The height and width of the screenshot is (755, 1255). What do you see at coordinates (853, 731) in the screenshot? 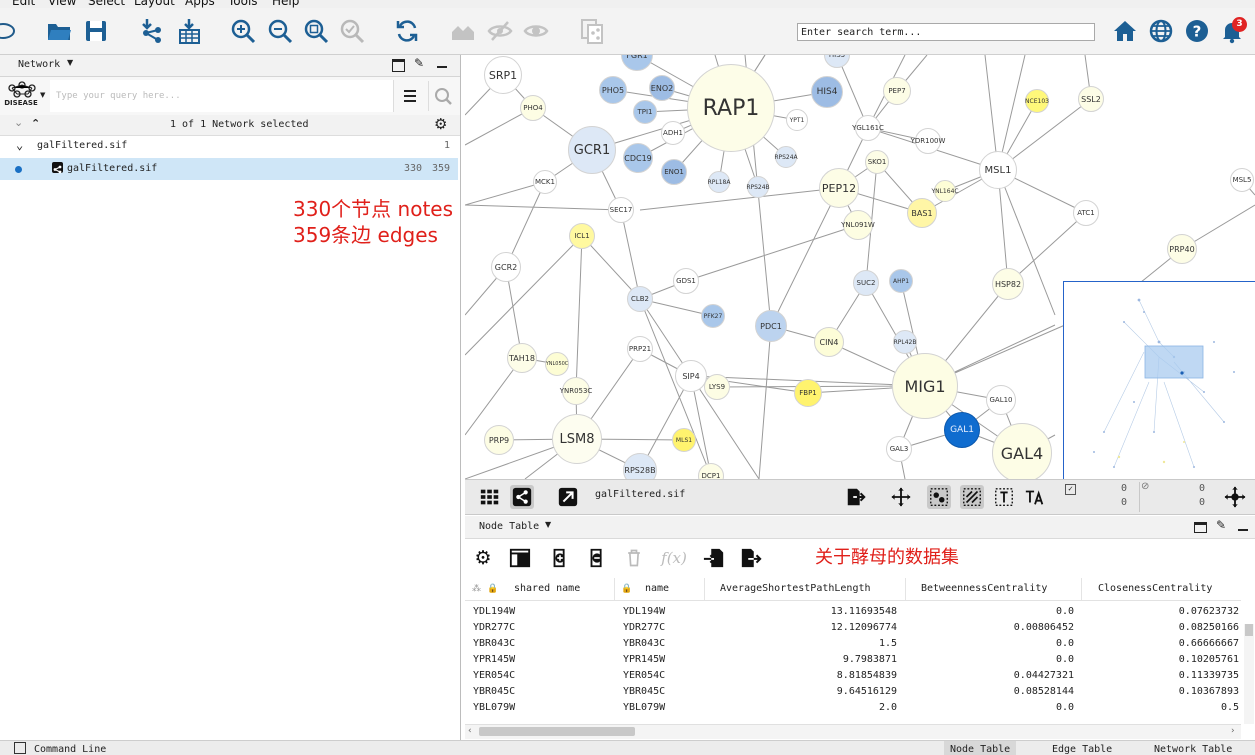
I see `table-horizontal-scrollbar: ‹ ›` at bounding box center [853, 731].